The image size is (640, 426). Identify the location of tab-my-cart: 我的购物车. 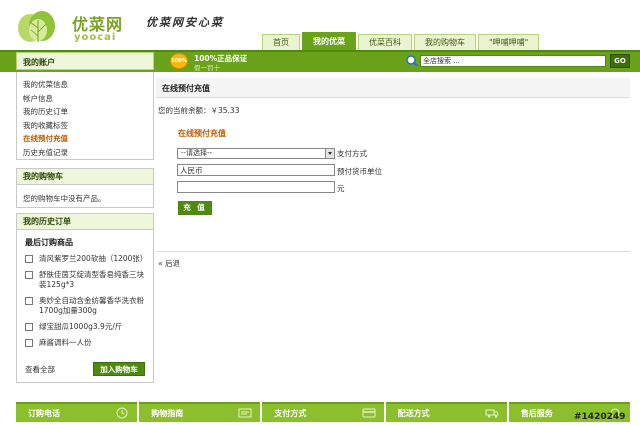
(445, 42).